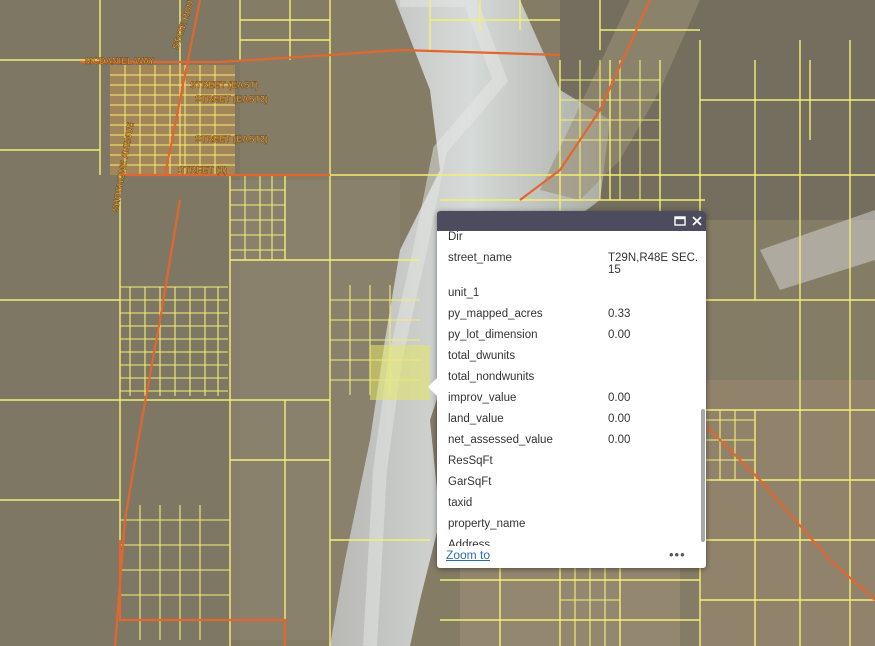 Image resolution: width=875 pixels, height=646 pixels. I want to click on attribute-value: 0.33, so click(619, 314).